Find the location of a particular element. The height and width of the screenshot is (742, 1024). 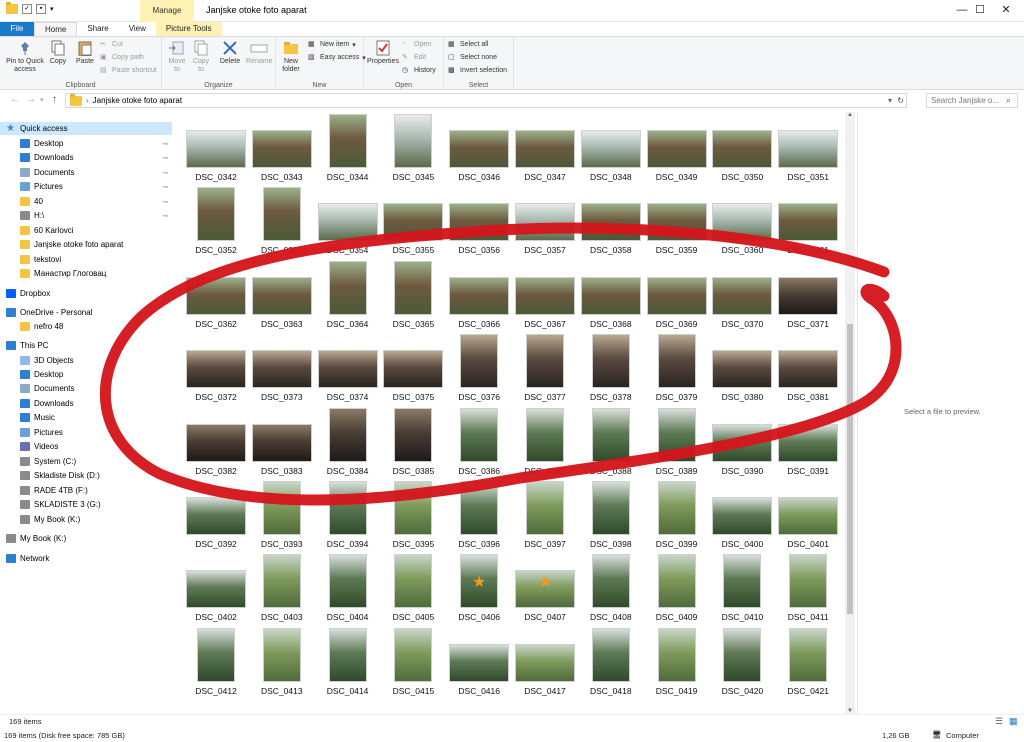

file-thumbnail: DSC_0414 is located at coordinates (348, 662).